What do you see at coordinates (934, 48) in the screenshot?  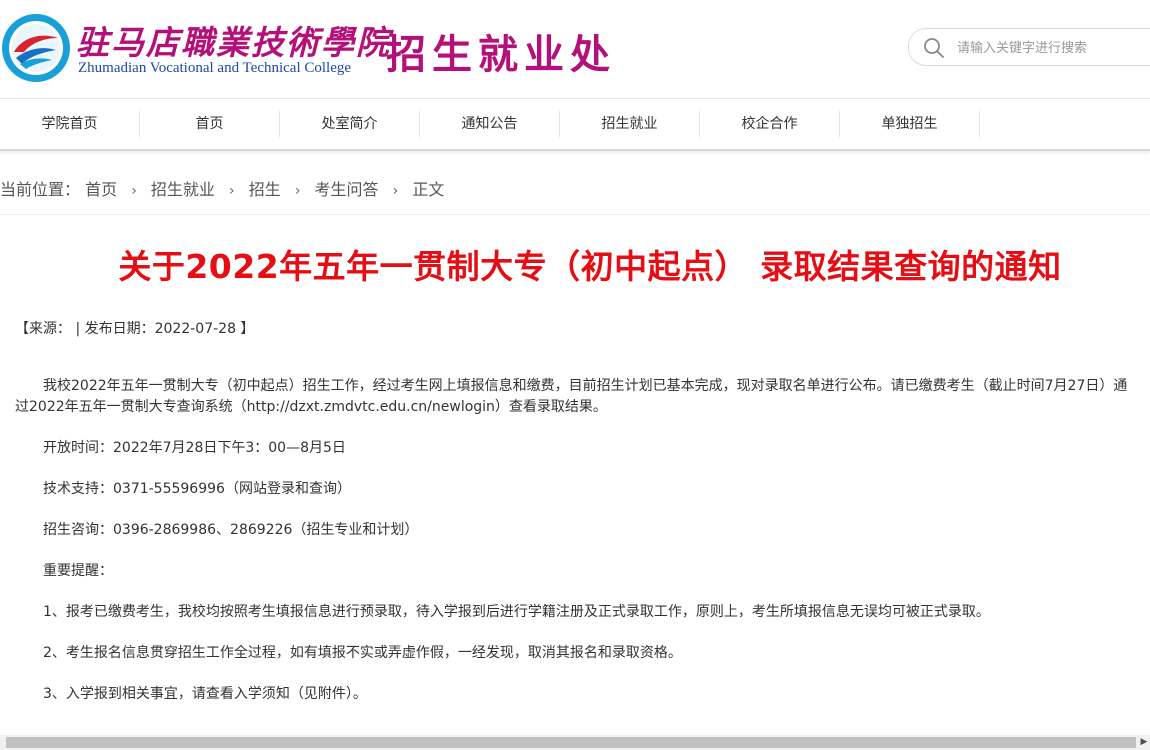 I see `search-icon` at bounding box center [934, 48].